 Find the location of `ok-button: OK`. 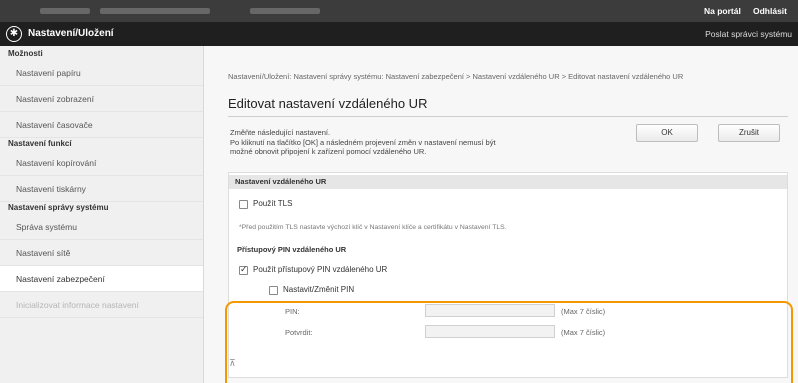

ok-button: OK is located at coordinates (667, 133).